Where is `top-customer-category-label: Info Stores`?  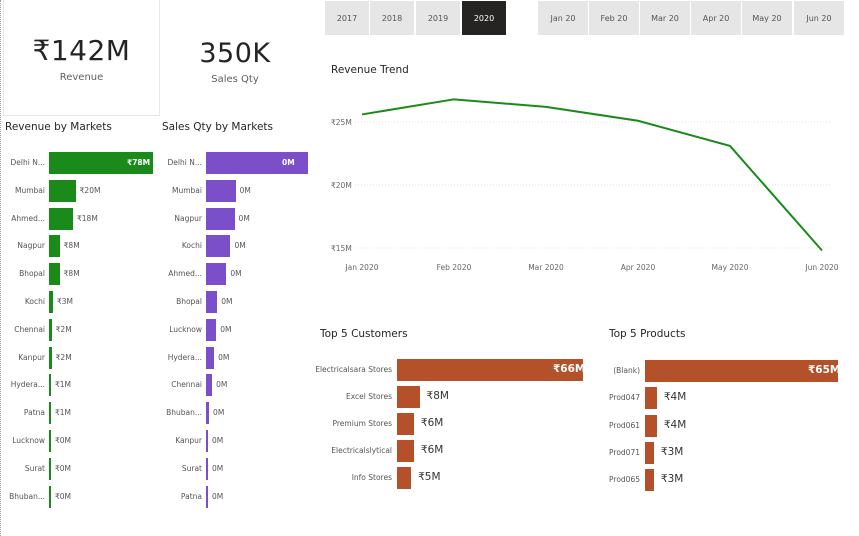
top-customer-category-label: Info Stores is located at coordinates (371, 477).